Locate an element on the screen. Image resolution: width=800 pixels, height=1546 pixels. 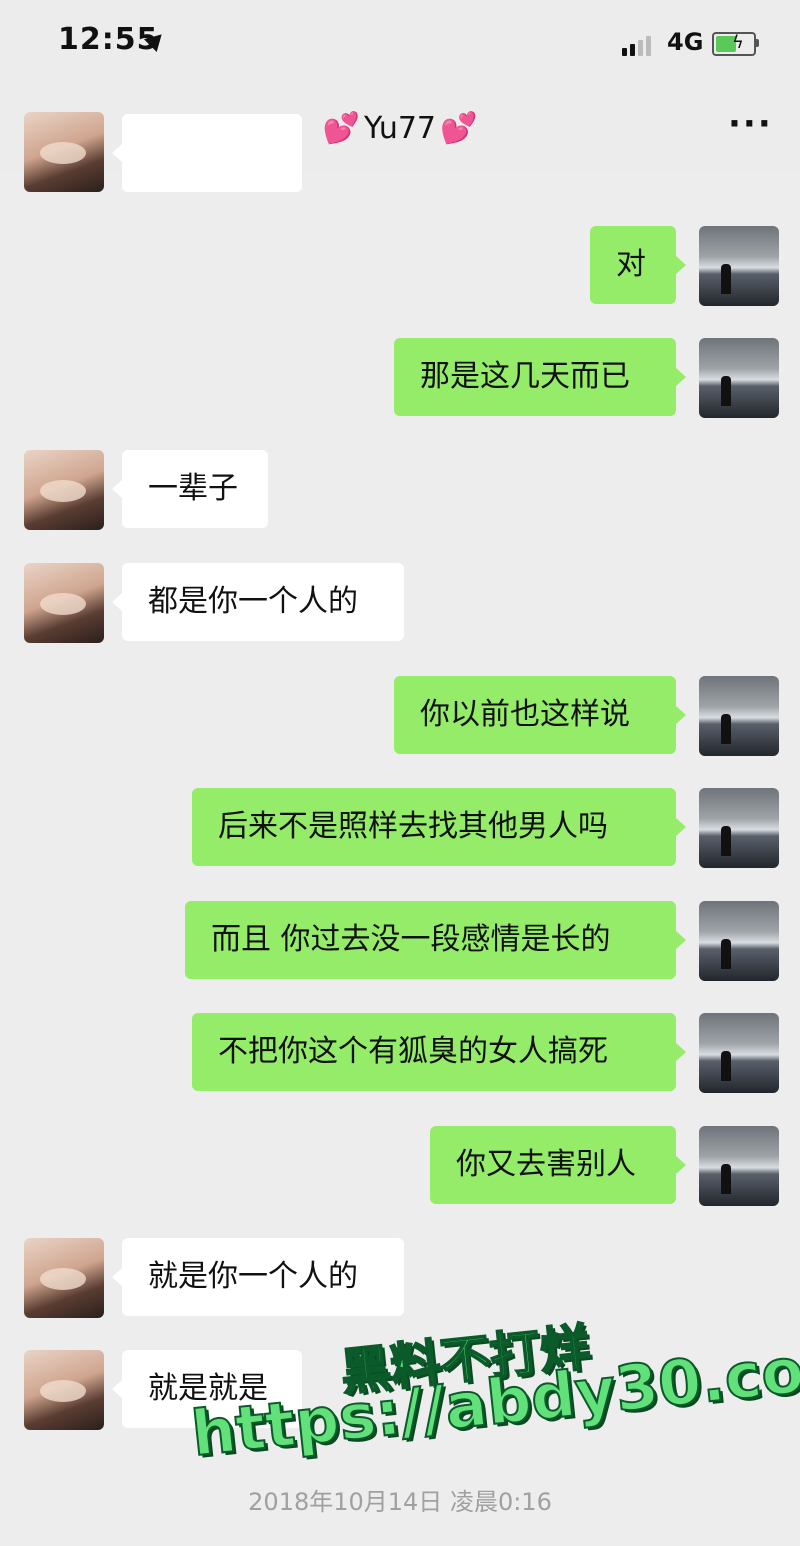
message-bubble-partial is located at coordinates (207, 153).